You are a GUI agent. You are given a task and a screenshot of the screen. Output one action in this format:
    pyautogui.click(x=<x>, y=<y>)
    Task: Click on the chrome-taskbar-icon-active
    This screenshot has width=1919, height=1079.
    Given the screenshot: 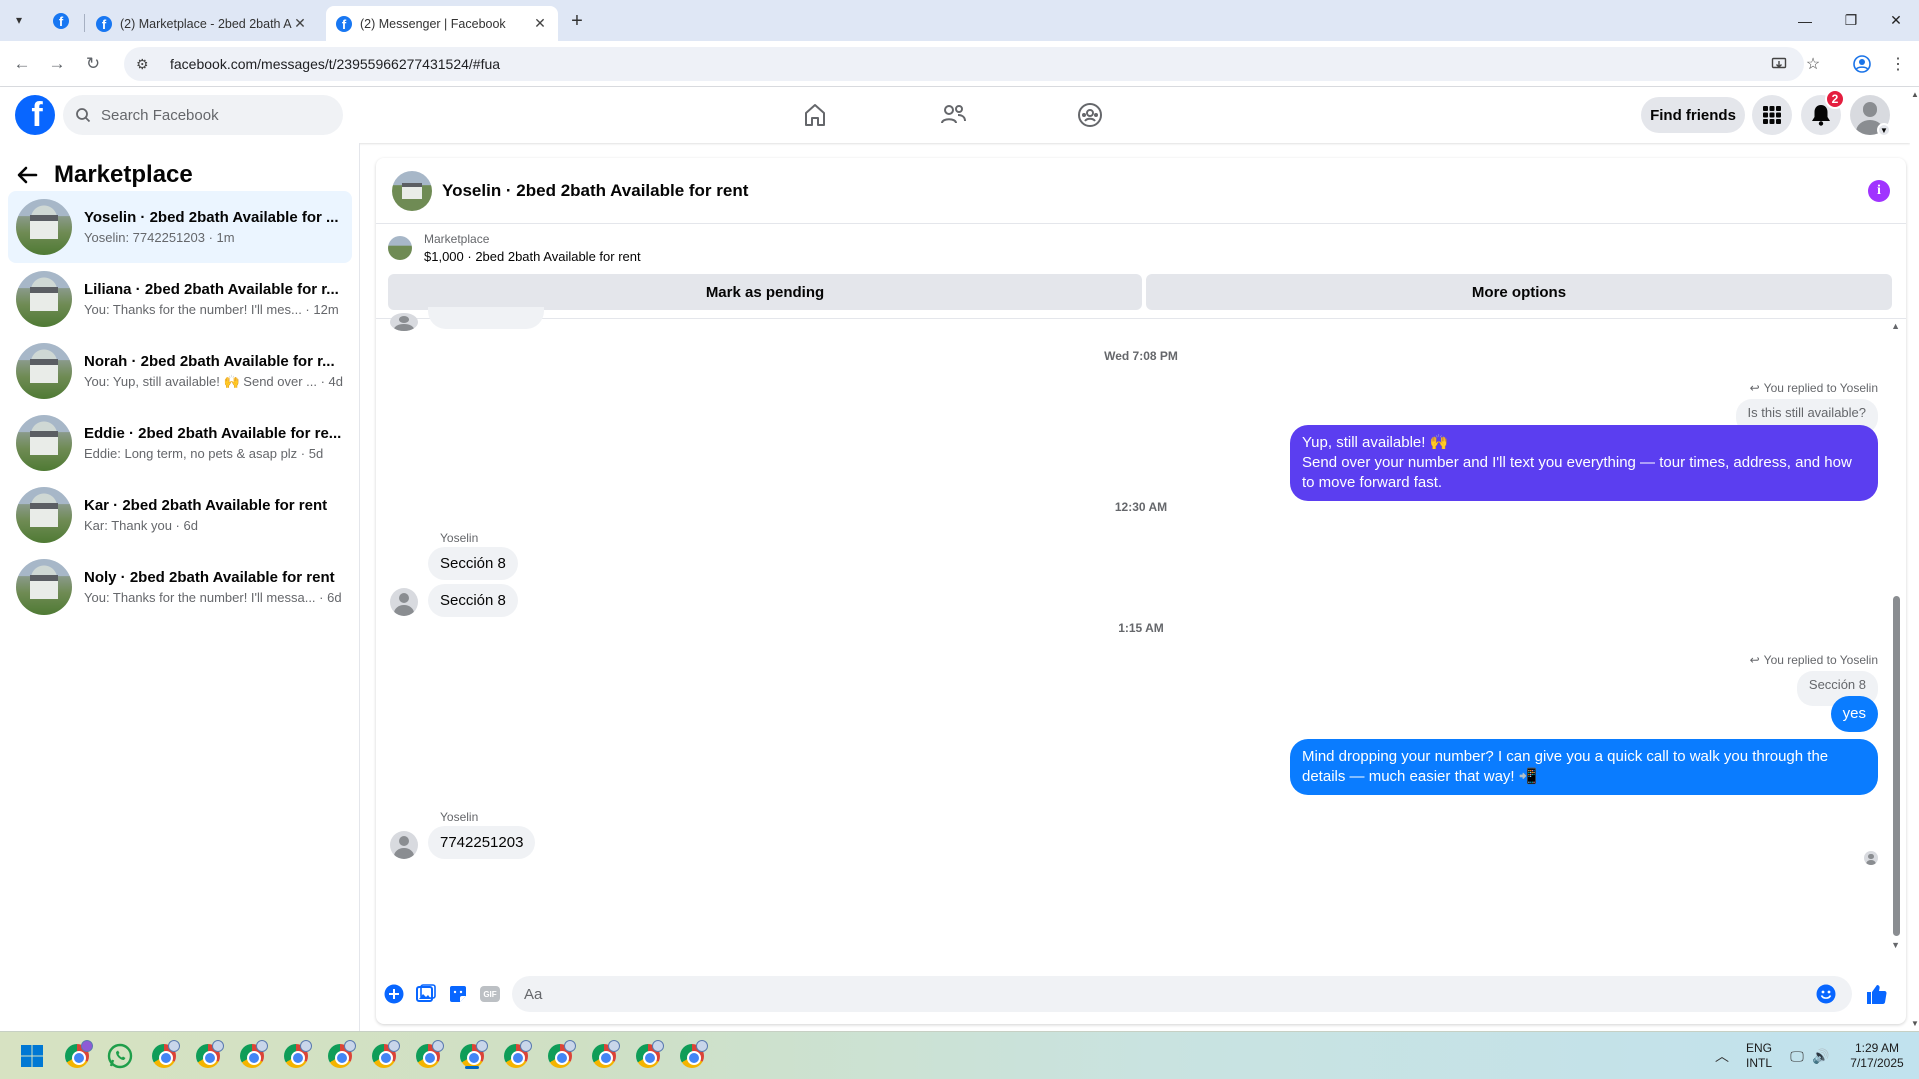 What is the action you would take?
    pyautogui.click(x=472, y=1055)
    